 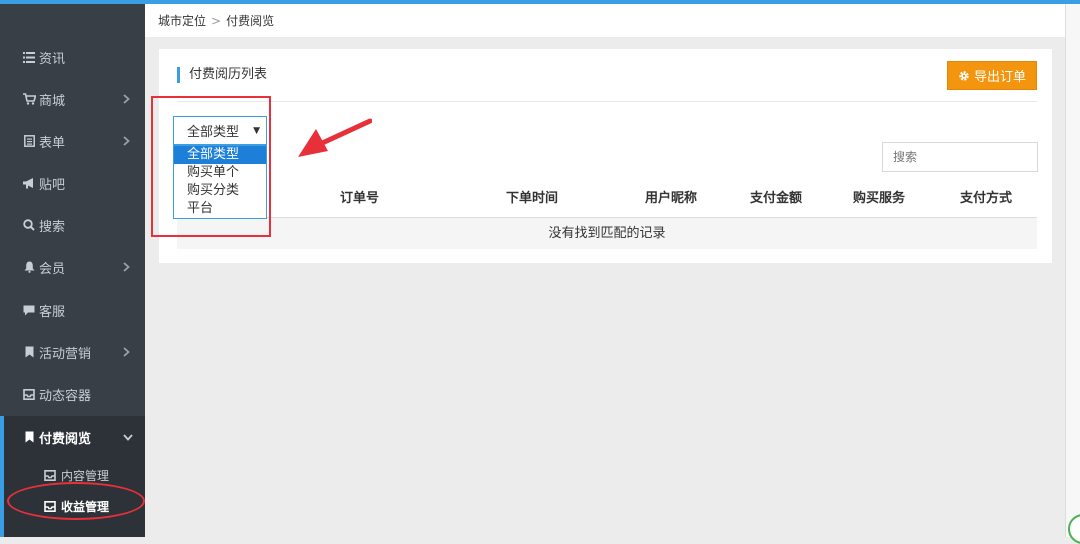 What do you see at coordinates (605, 20) in the screenshot?
I see `breadcrumb: 城市定位 > 付费阅览` at bounding box center [605, 20].